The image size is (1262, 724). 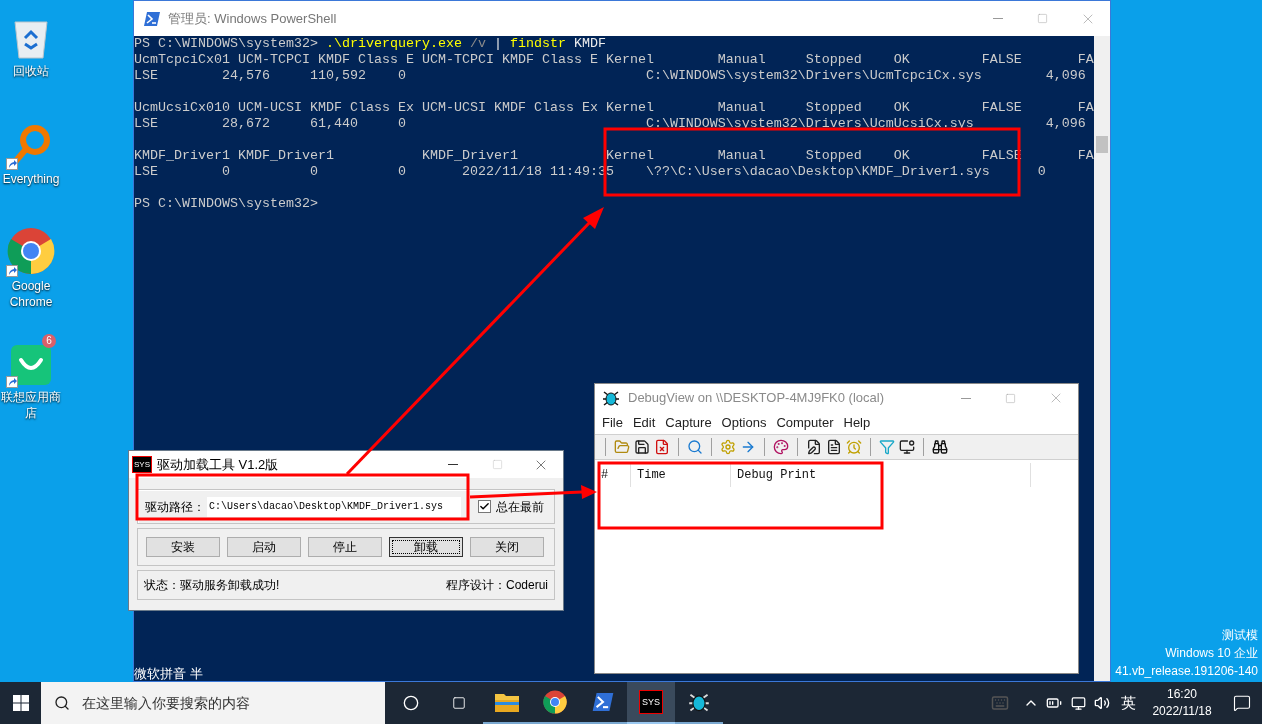 What do you see at coordinates (814, 447) in the screenshot?
I see `edit-file-icon` at bounding box center [814, 447].